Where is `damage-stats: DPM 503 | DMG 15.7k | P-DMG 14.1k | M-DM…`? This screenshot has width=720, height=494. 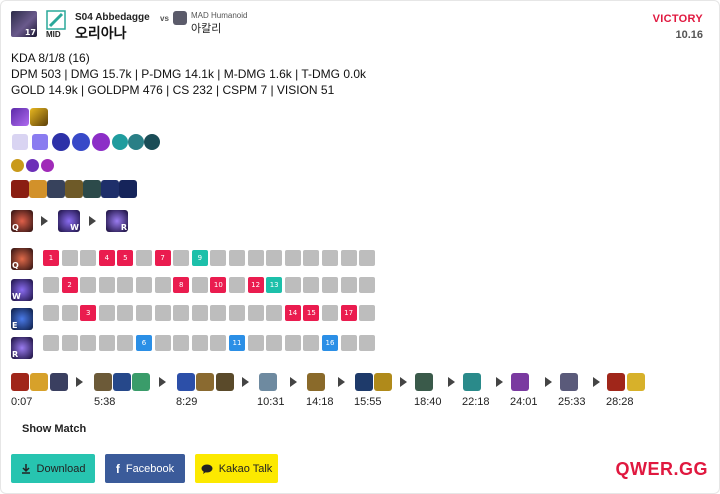 damage-stats: DPM 503 | DMG 15.7k | P-DMG 14.1k | M-DM… is located at coordinates (188, 74).